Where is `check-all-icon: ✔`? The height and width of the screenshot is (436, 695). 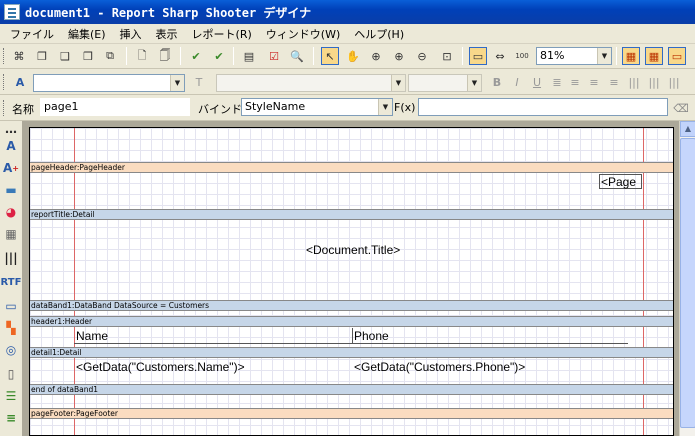 check-all-icon: ✔ is located at coordinates (219, 56).